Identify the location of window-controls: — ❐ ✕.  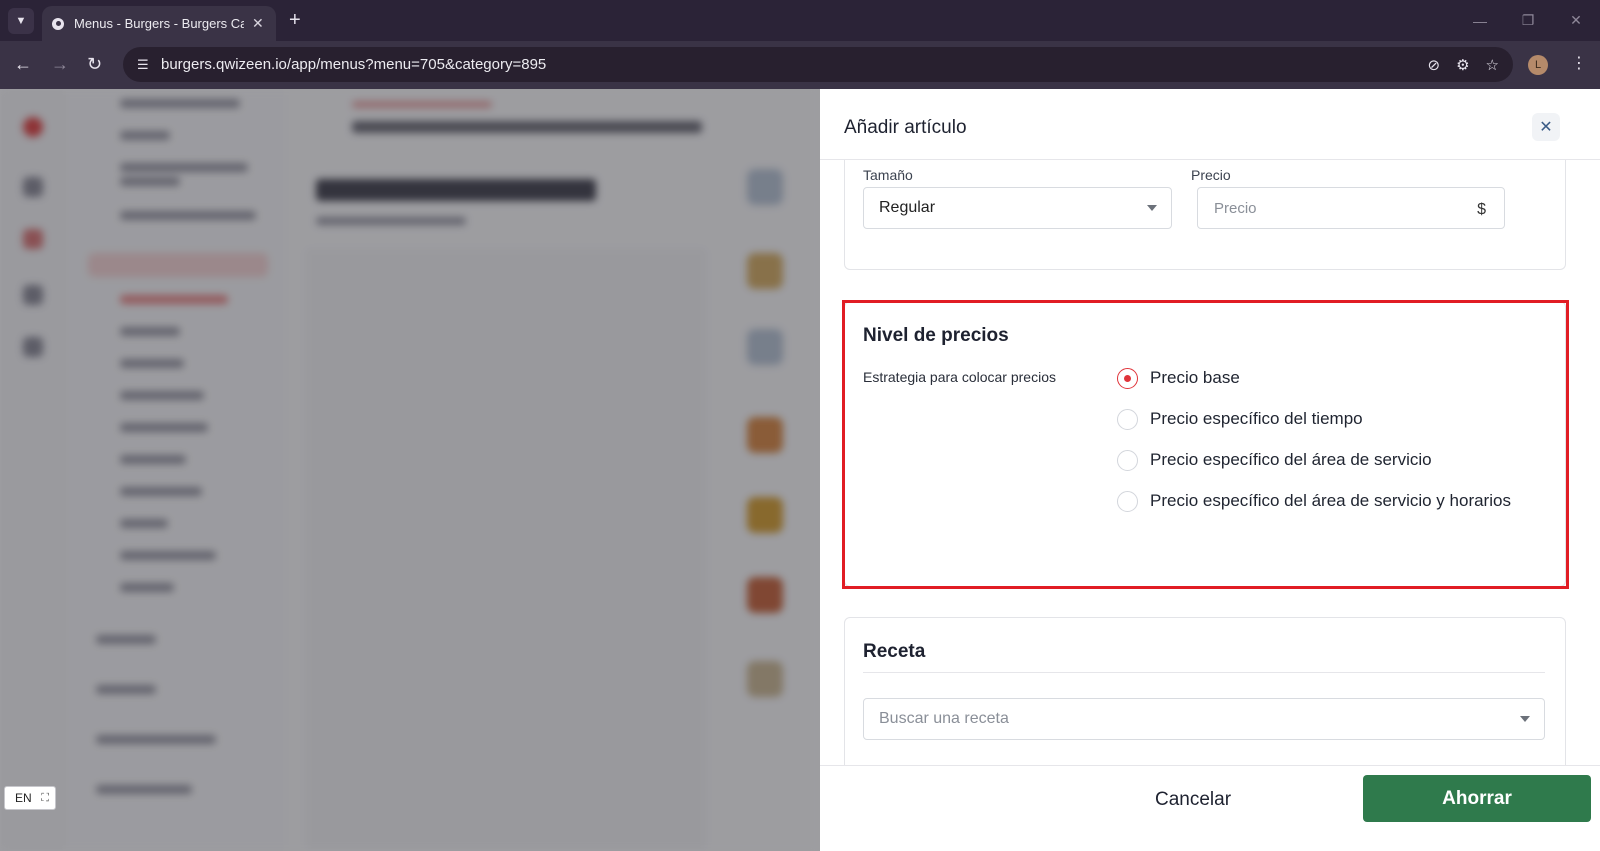
(1528, 20).